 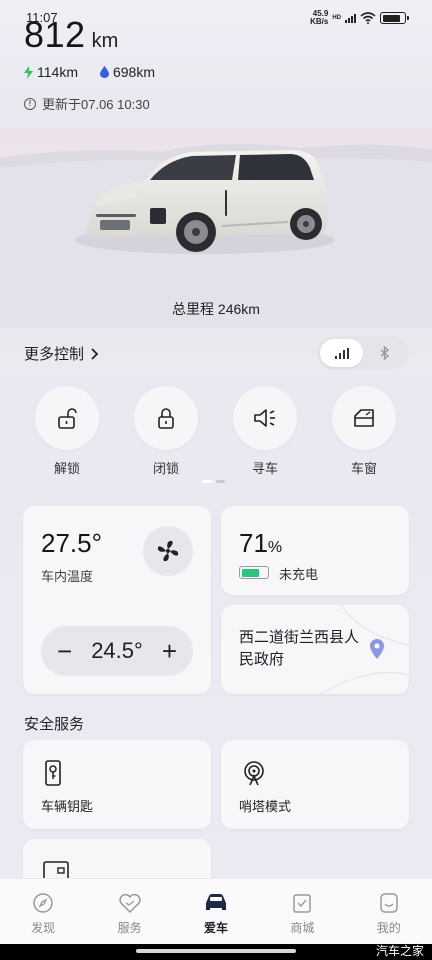 I want to click on heart-icon, so click(x=129, y=903).